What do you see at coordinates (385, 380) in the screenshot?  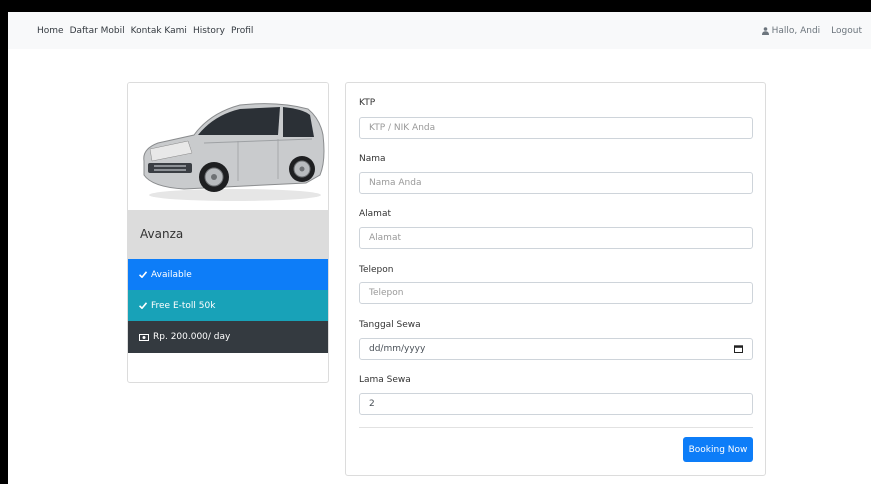 I see `lama-sewa-label: Lama Sewa` at bounding box center [385, 380].